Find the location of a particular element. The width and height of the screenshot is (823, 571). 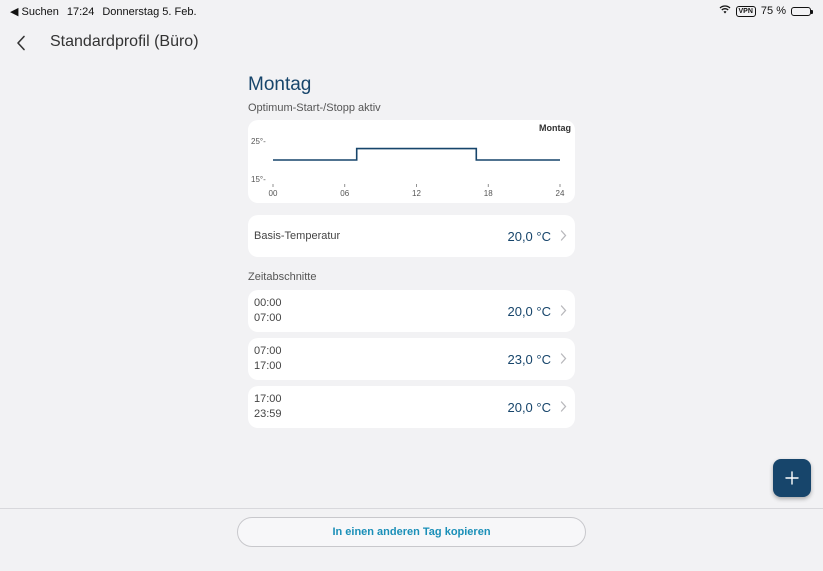

copy-to-other-day-button: In einen anderen Tag kopieren is located at coordinates (411, 532).